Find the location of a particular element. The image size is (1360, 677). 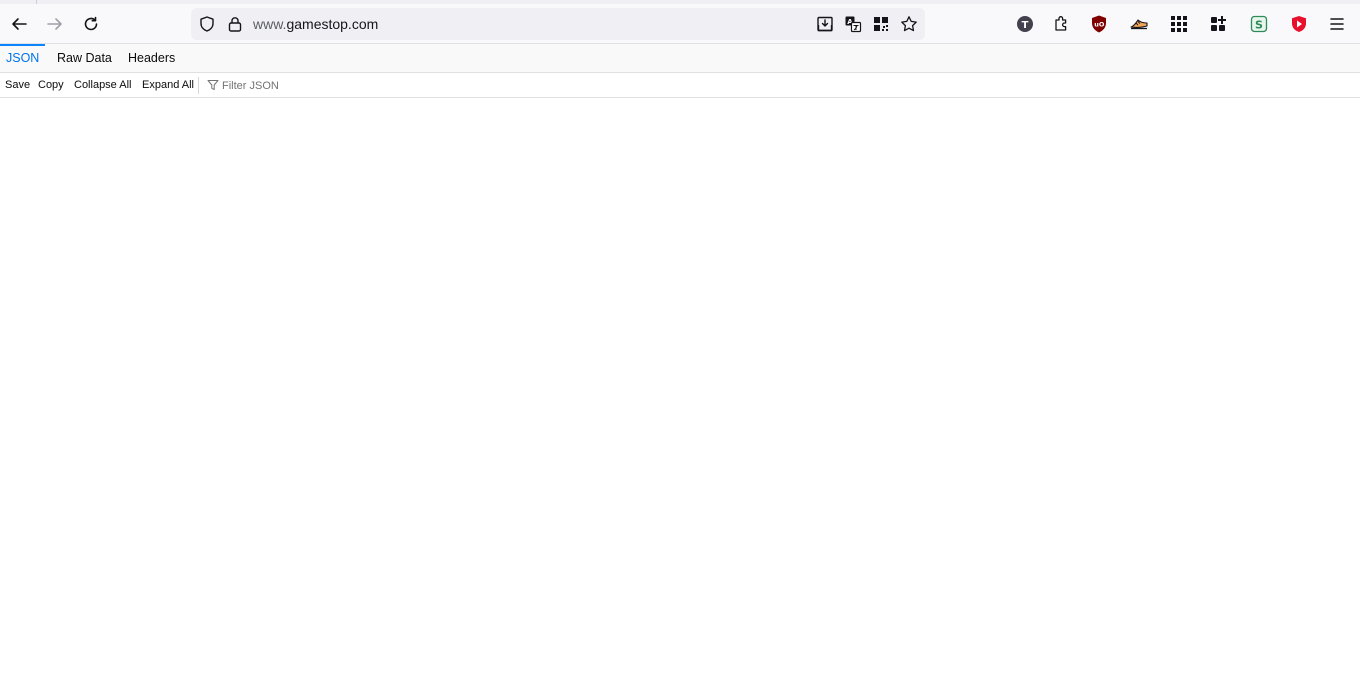

back-button is located at coordinates (19, 24).